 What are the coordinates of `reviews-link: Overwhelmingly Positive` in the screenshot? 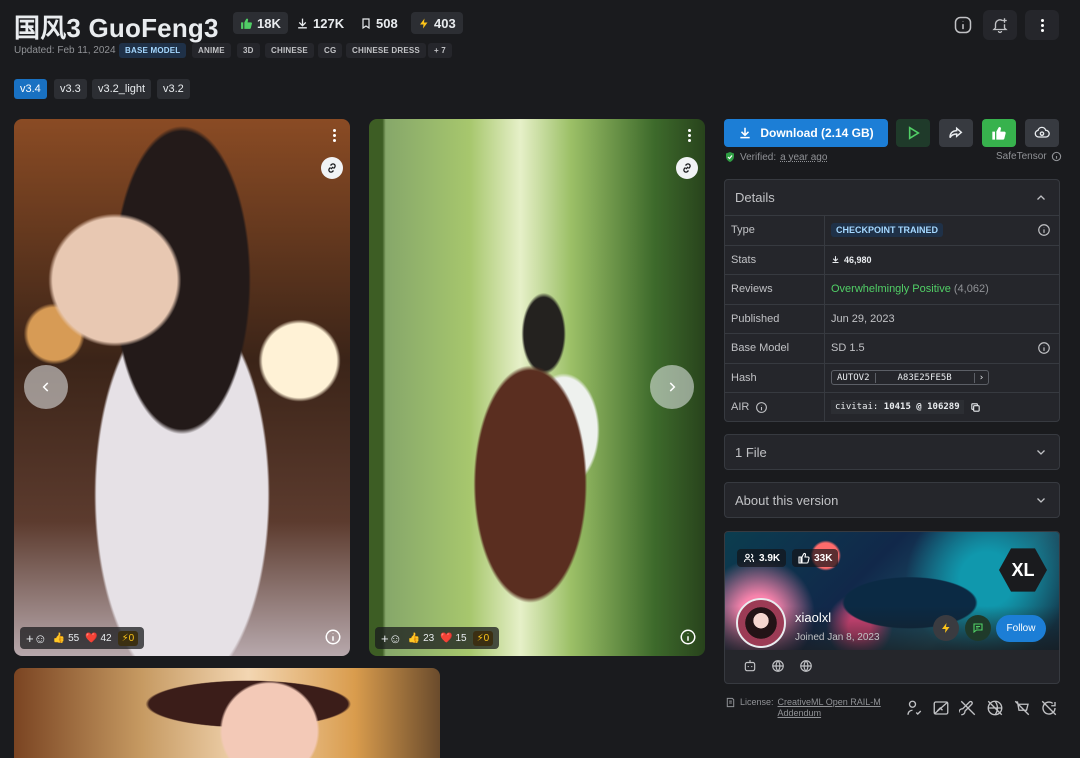 It's located at (891, 289).